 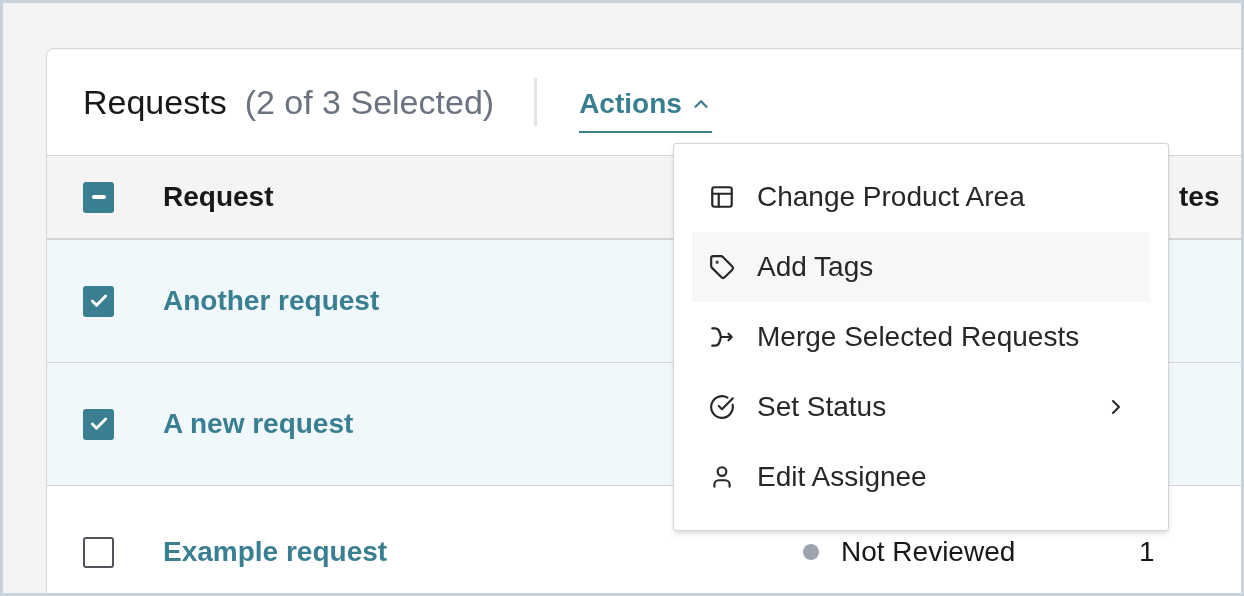 What do you see at coordinates (219, 197) in the screenshot?
I see `column-header: Request` at bounding box center [219, 197].